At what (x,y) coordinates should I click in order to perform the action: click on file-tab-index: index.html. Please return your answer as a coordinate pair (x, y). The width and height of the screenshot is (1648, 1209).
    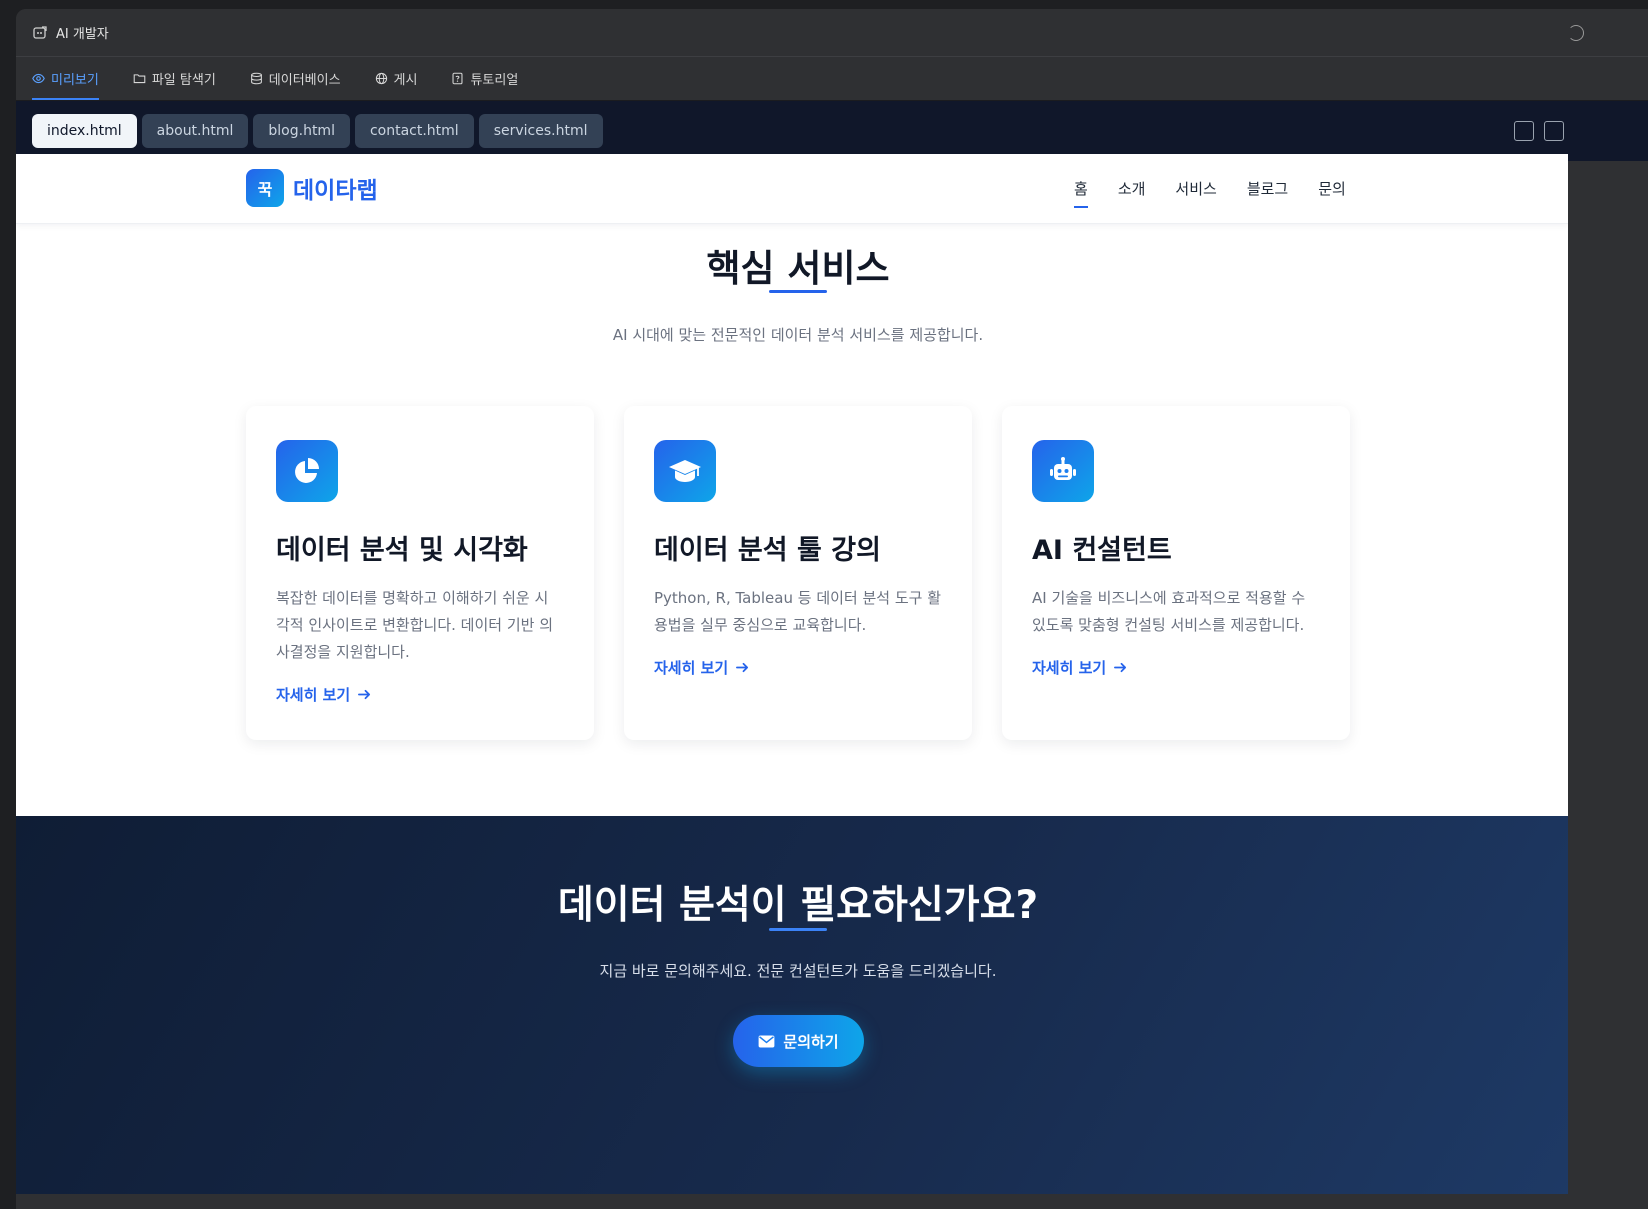
    Looking at the image, I should click on (84, 131).